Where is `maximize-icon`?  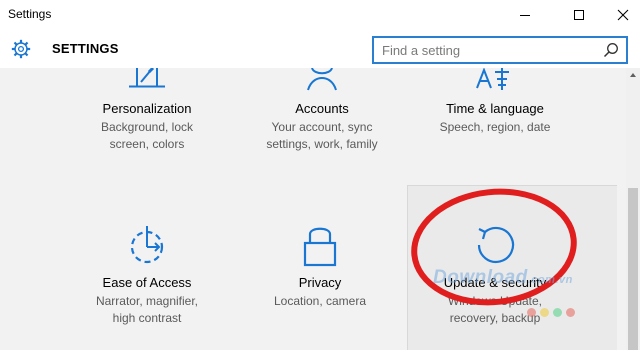
maximize-icon is located at coordinates (579, 15).